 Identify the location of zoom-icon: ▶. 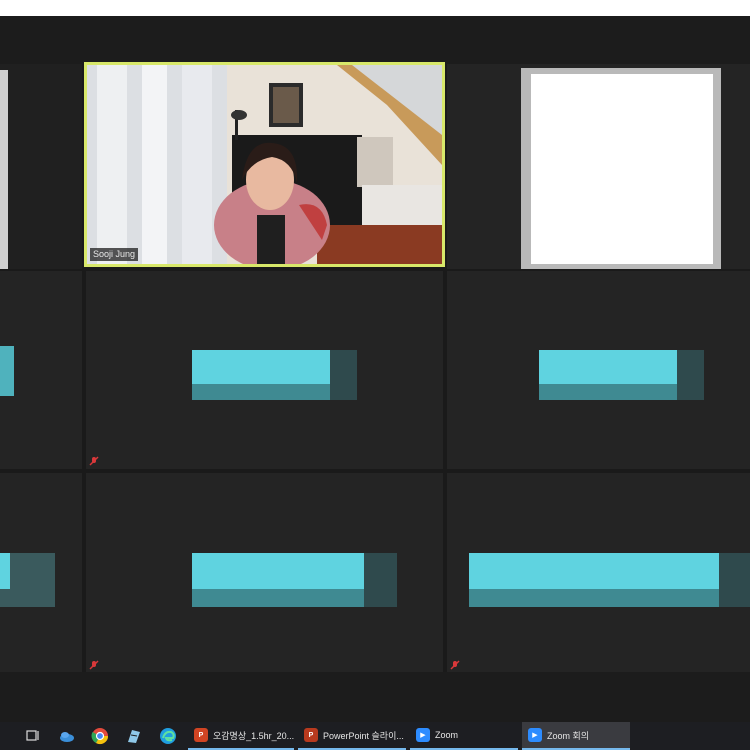
(423, 735).